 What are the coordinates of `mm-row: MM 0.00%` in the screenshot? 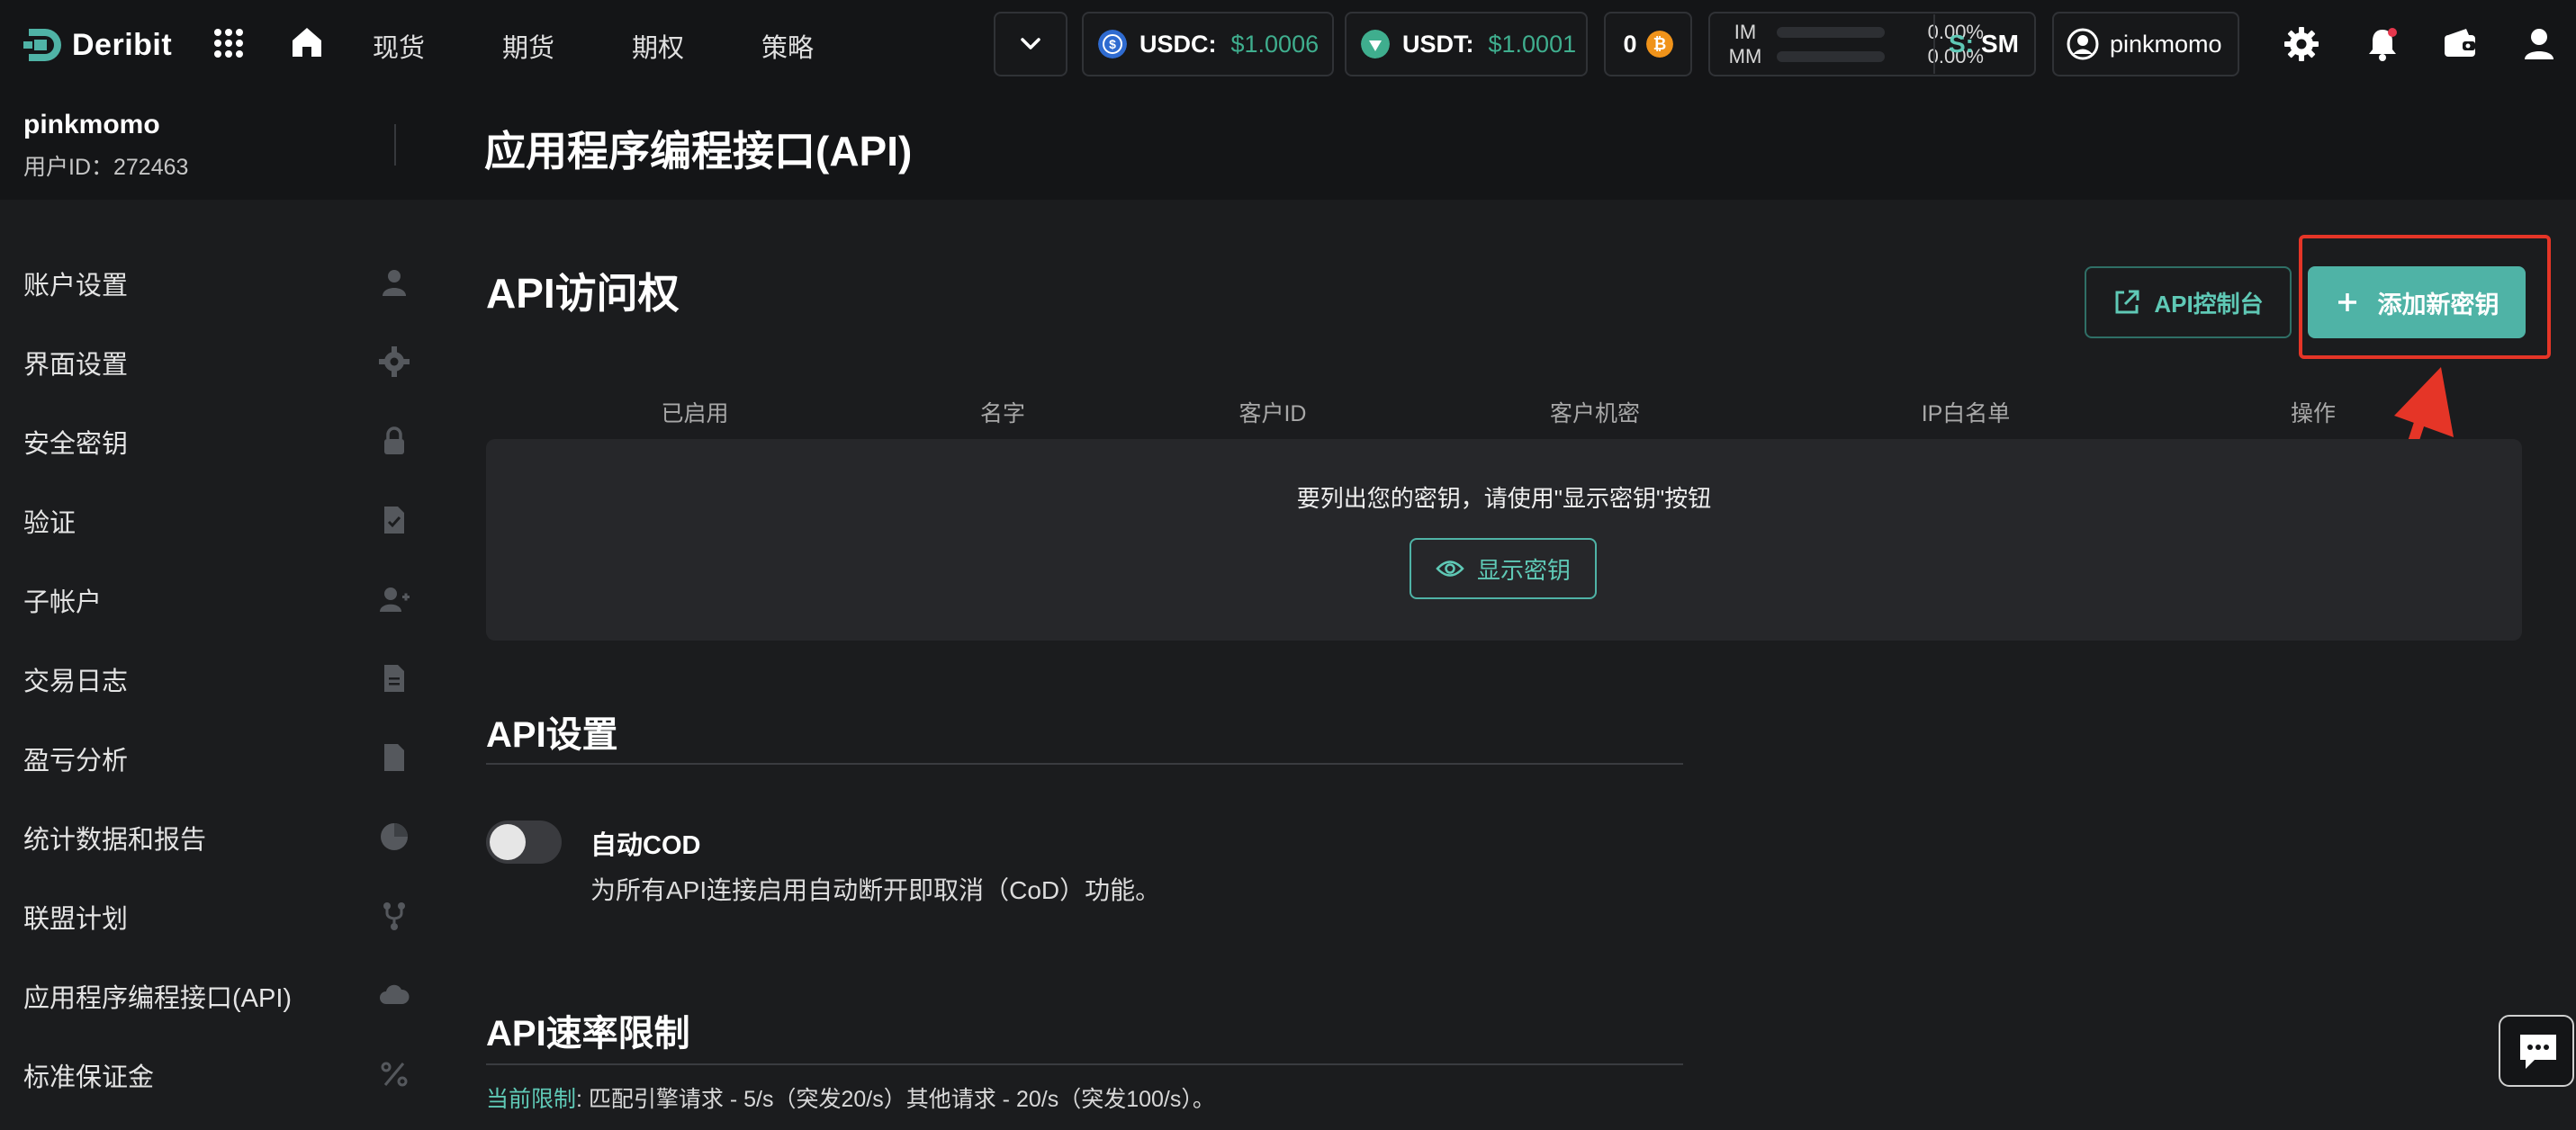 It's located at (1853, 56).